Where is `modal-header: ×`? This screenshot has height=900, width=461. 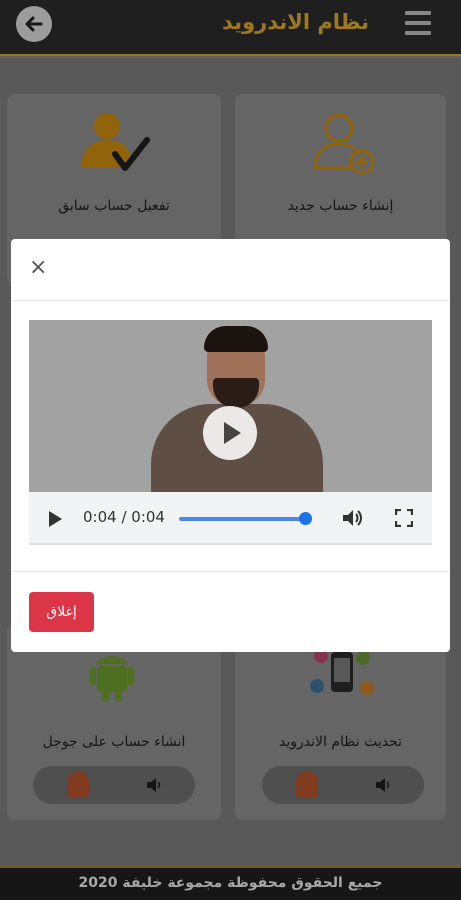 modal-header: × is located at coordinates (230, 270).